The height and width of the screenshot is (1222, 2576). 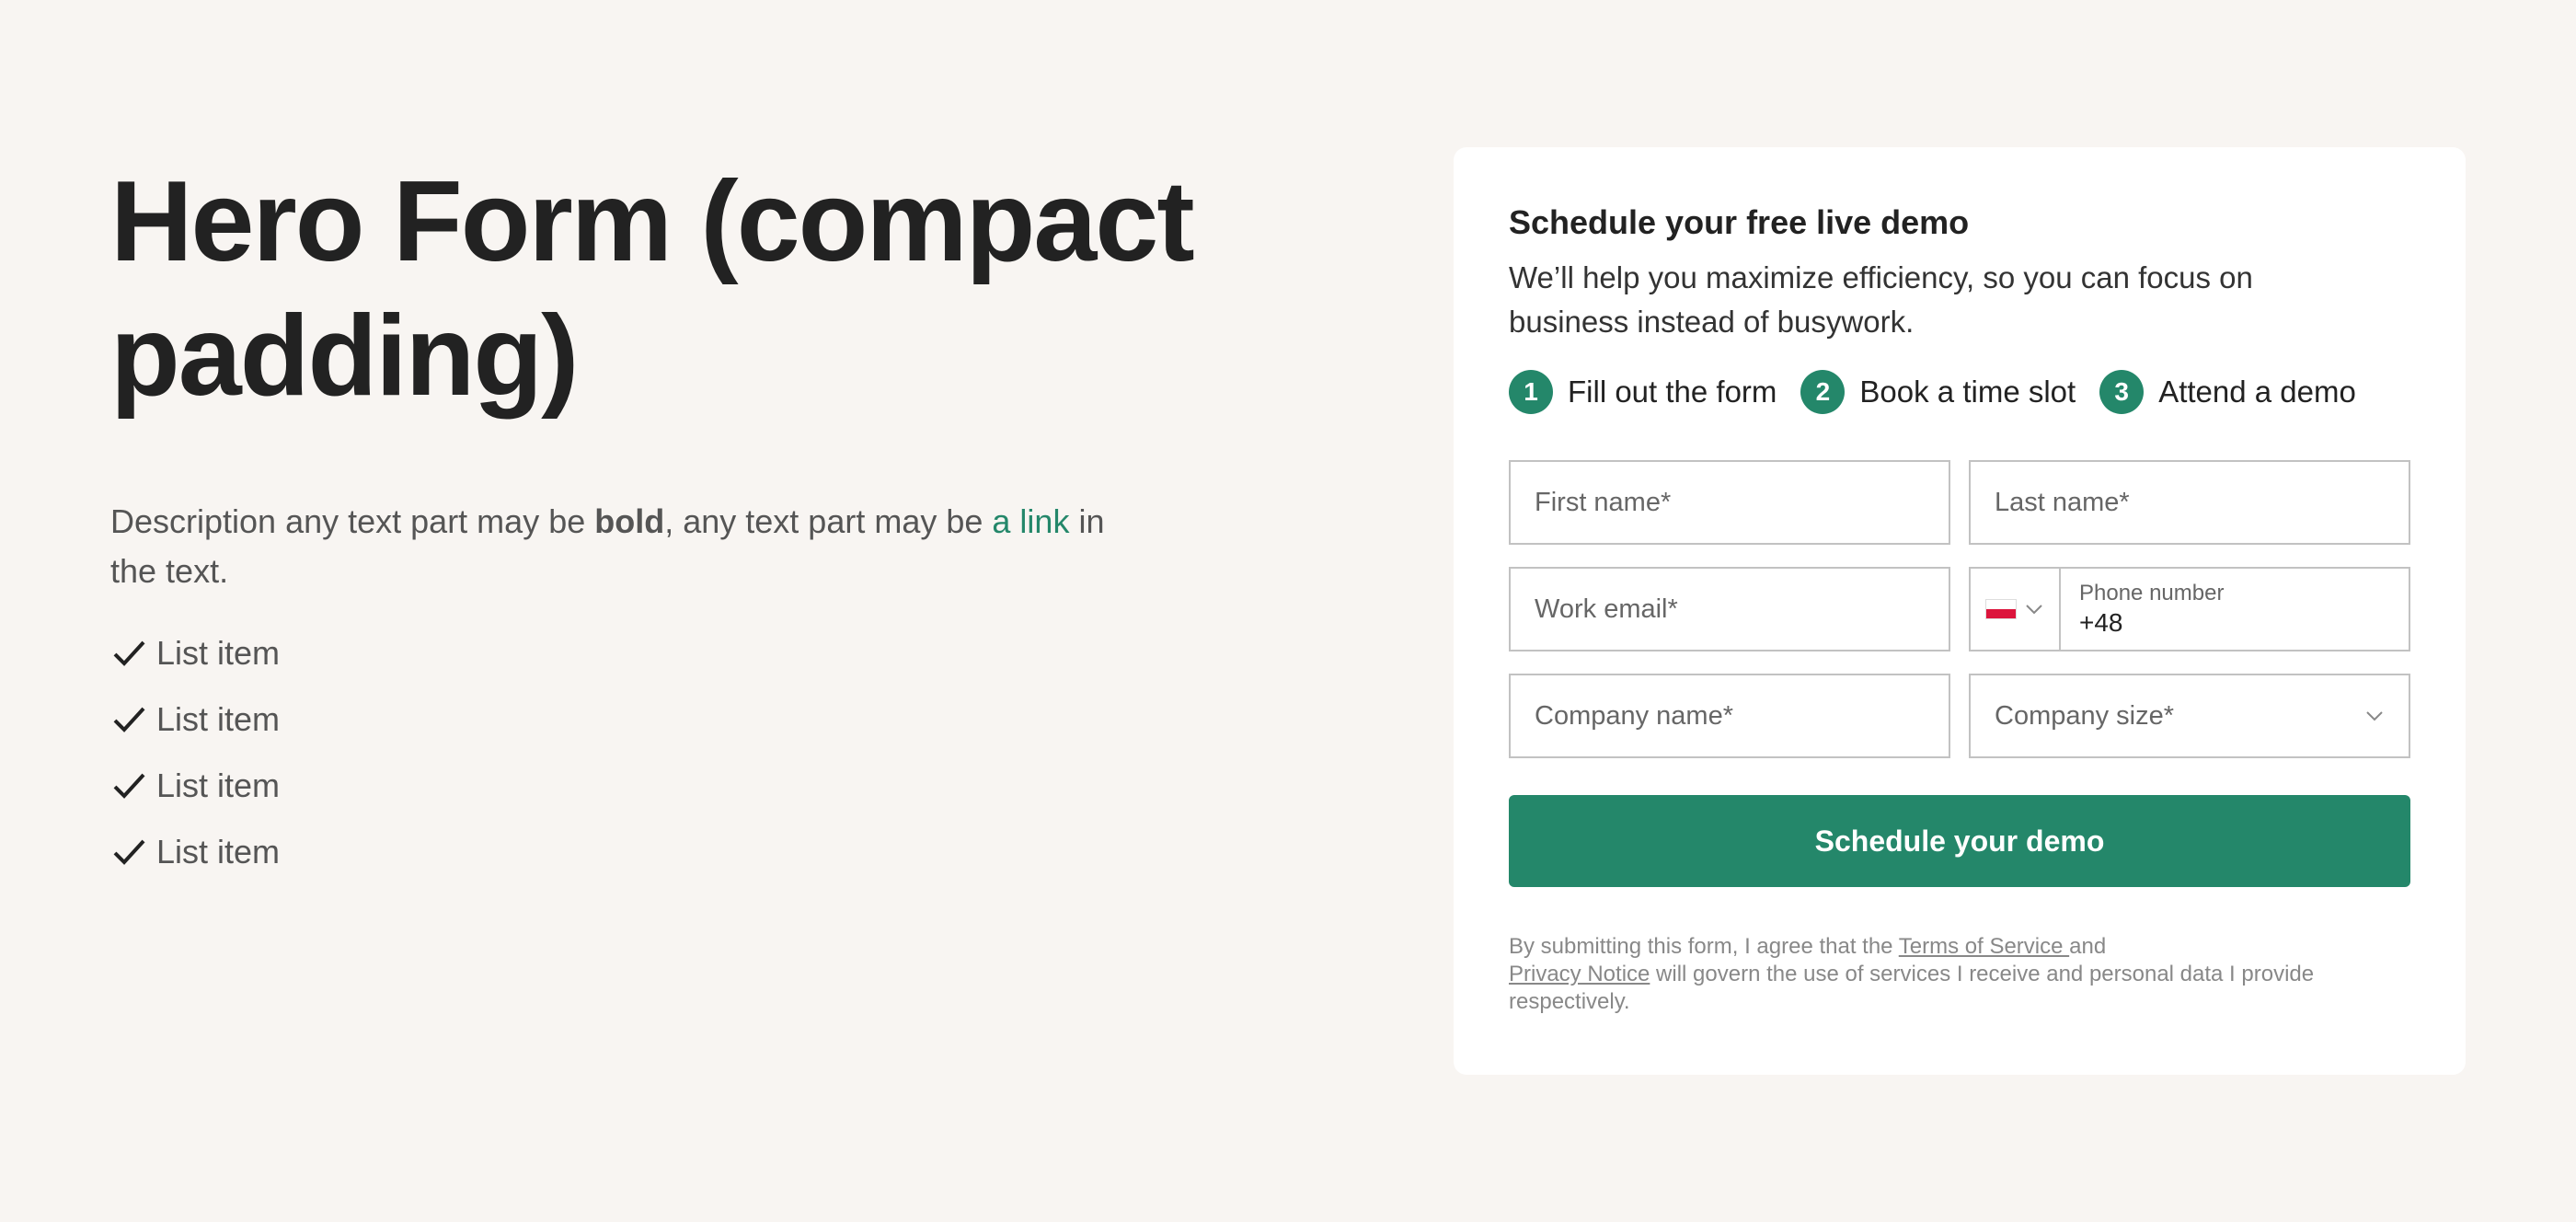 I want to click on desc-link: a link, so click(x=1030, y=521).